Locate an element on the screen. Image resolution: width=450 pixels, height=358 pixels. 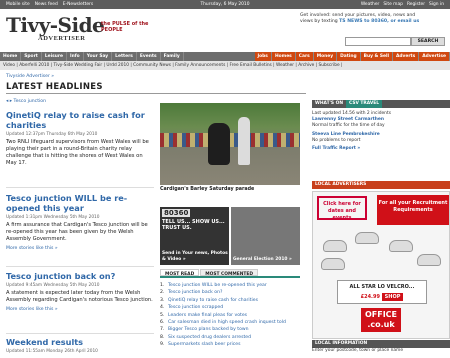
nav-adverts: Adverts is located at coordinates (406, 56).